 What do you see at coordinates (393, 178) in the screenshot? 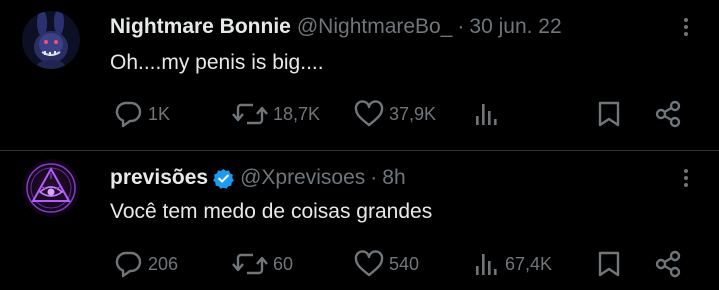
I see `timestamp: 8h` at bounding box center [393, 178].